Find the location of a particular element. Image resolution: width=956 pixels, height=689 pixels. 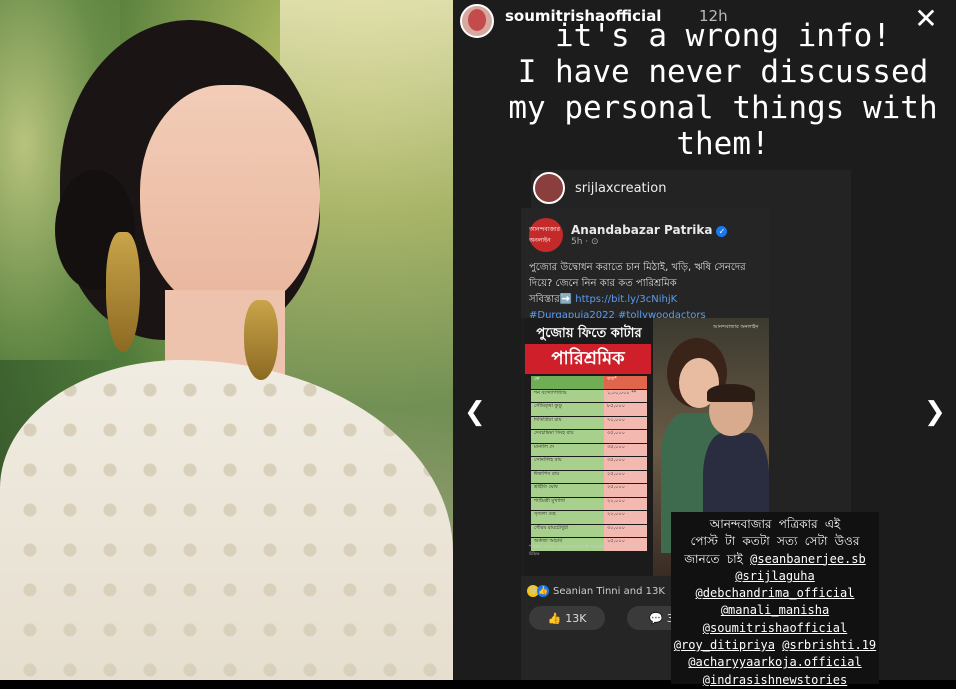

fb-post-time: 5h · ⊙ is located at coordinates (585, 242).